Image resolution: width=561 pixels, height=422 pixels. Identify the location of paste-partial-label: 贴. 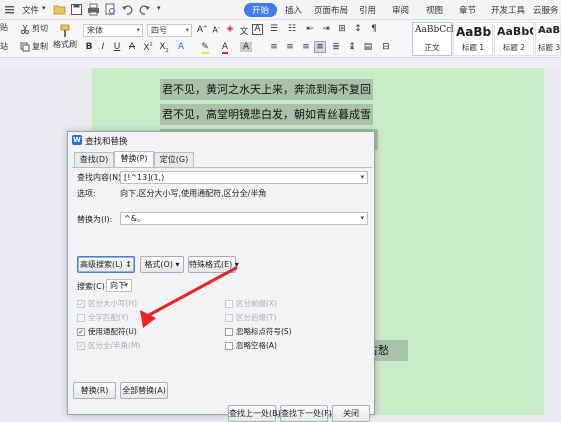
(4, 27).